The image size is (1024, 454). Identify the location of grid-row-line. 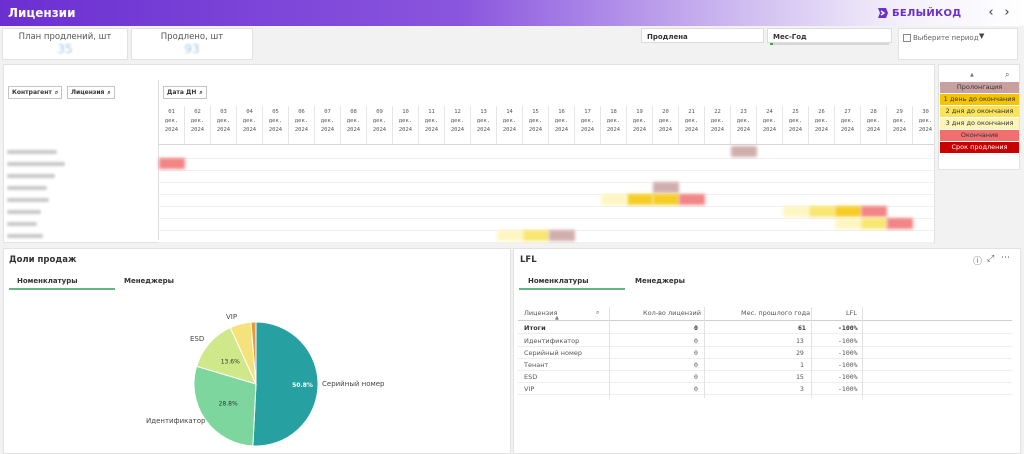
(546, 218).